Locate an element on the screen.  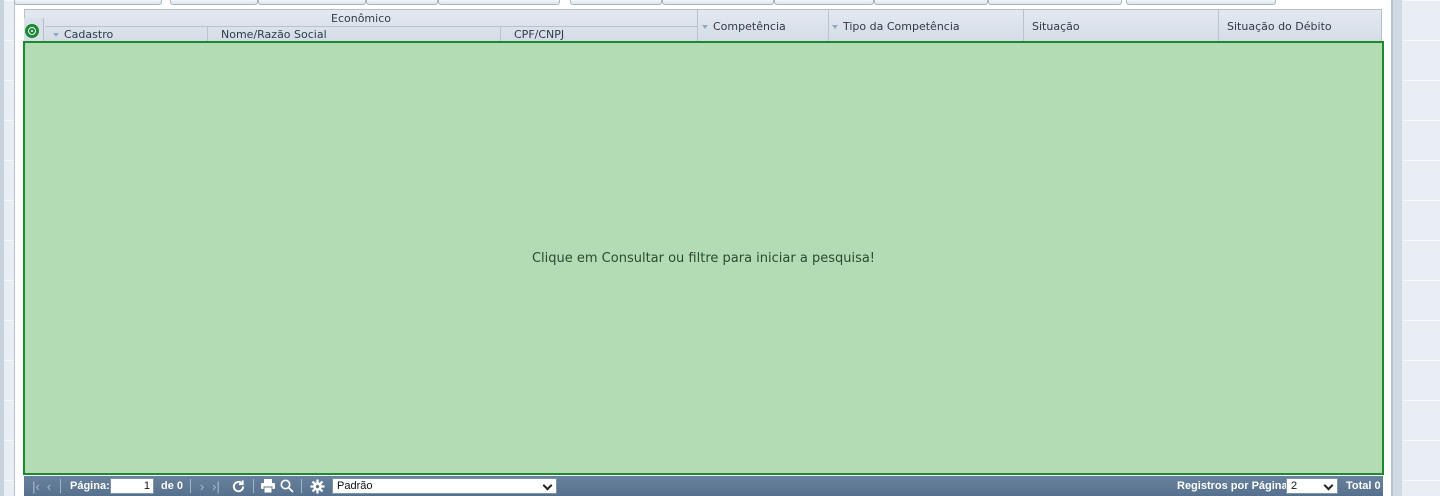
prev-page-icon: ‹ is located at coordinates (49, 486).